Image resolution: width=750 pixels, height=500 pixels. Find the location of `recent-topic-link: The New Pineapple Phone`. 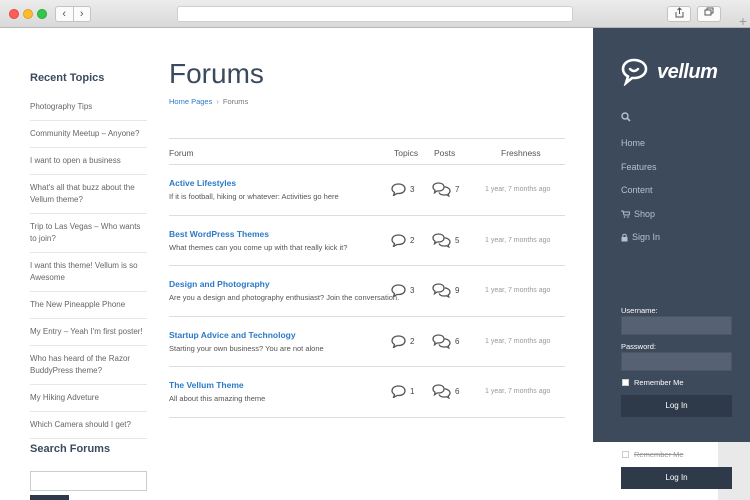

recent-topic-link: The New Pineapple Phone is located at coordinates (88, 305).